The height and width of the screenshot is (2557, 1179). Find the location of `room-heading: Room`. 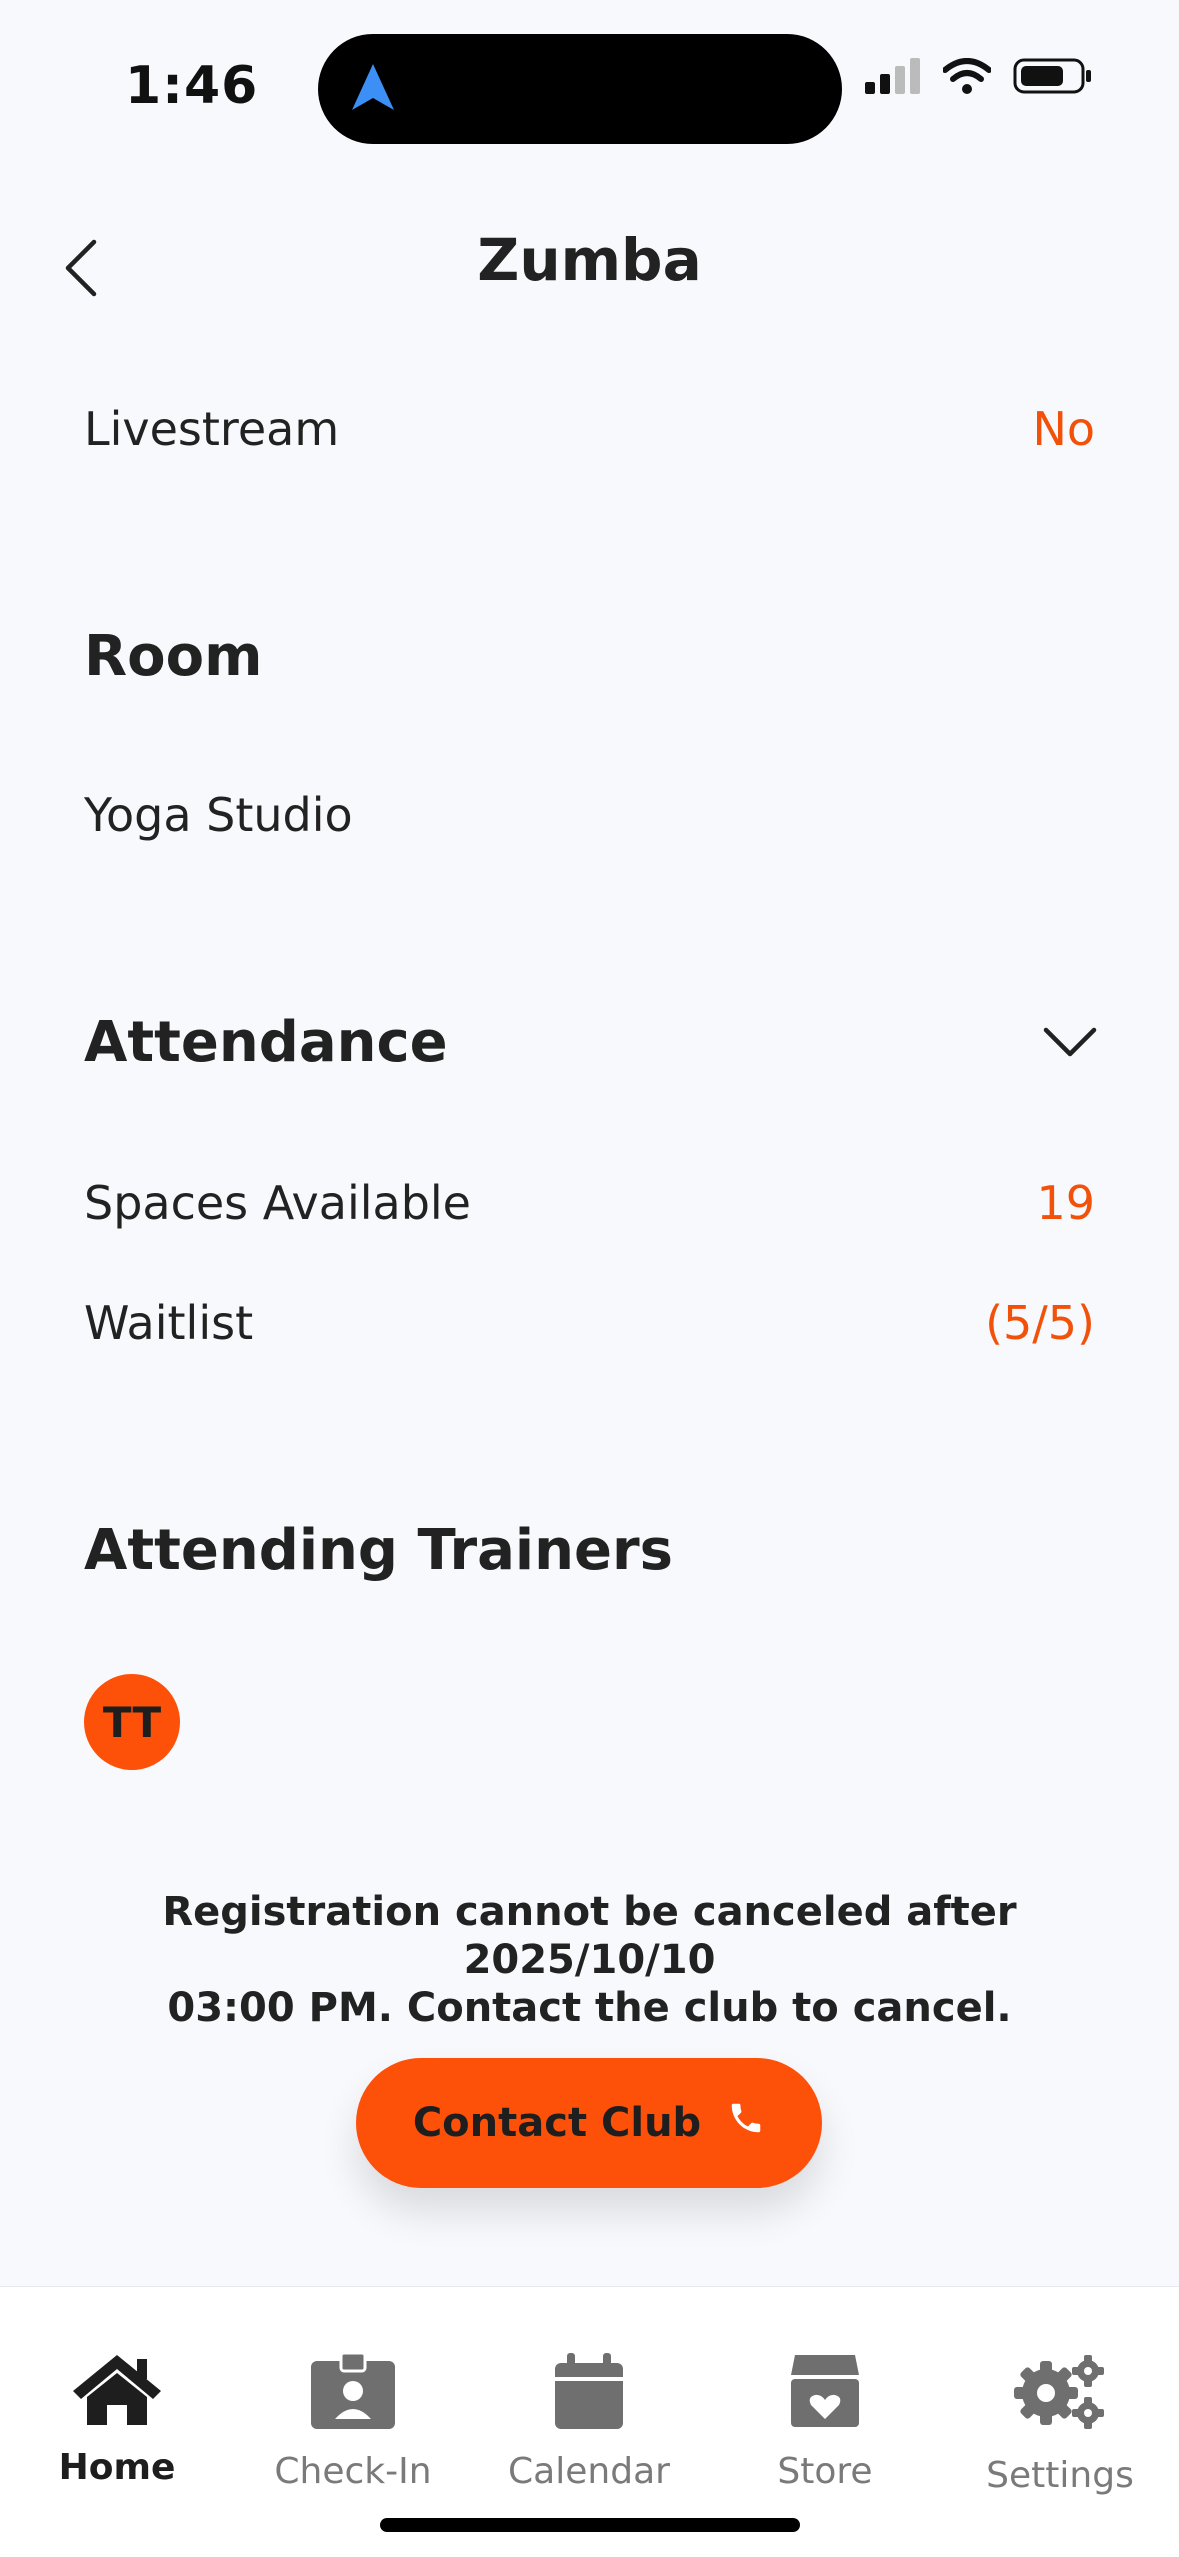

room-heading: Room is located at coordinates (173, 656).